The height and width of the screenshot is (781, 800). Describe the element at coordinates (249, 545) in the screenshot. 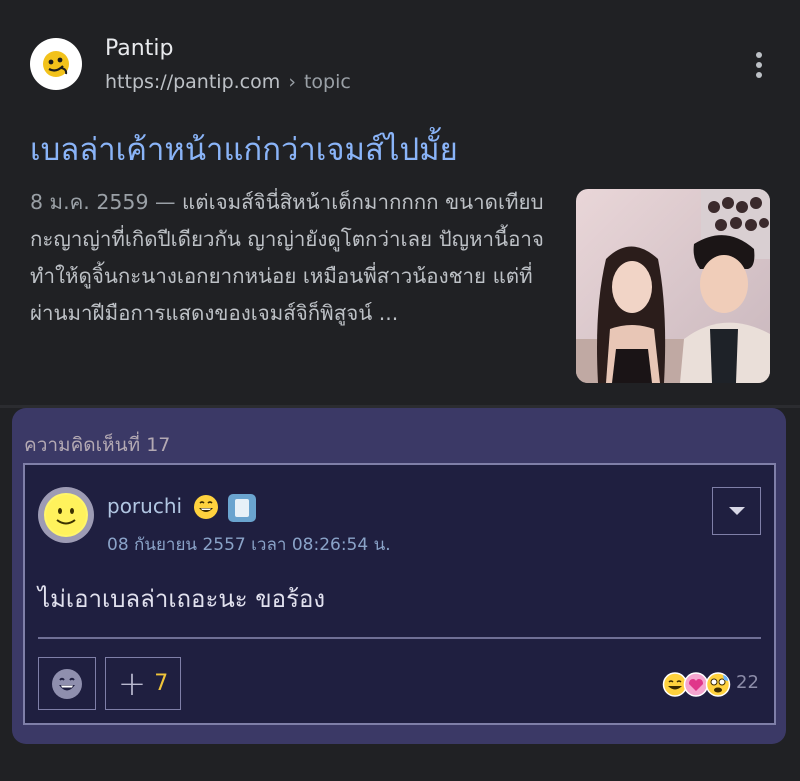

I see `comment-timestamp: 08 กันยายน 2557 เวลา 08:26:54 น.` at that location.